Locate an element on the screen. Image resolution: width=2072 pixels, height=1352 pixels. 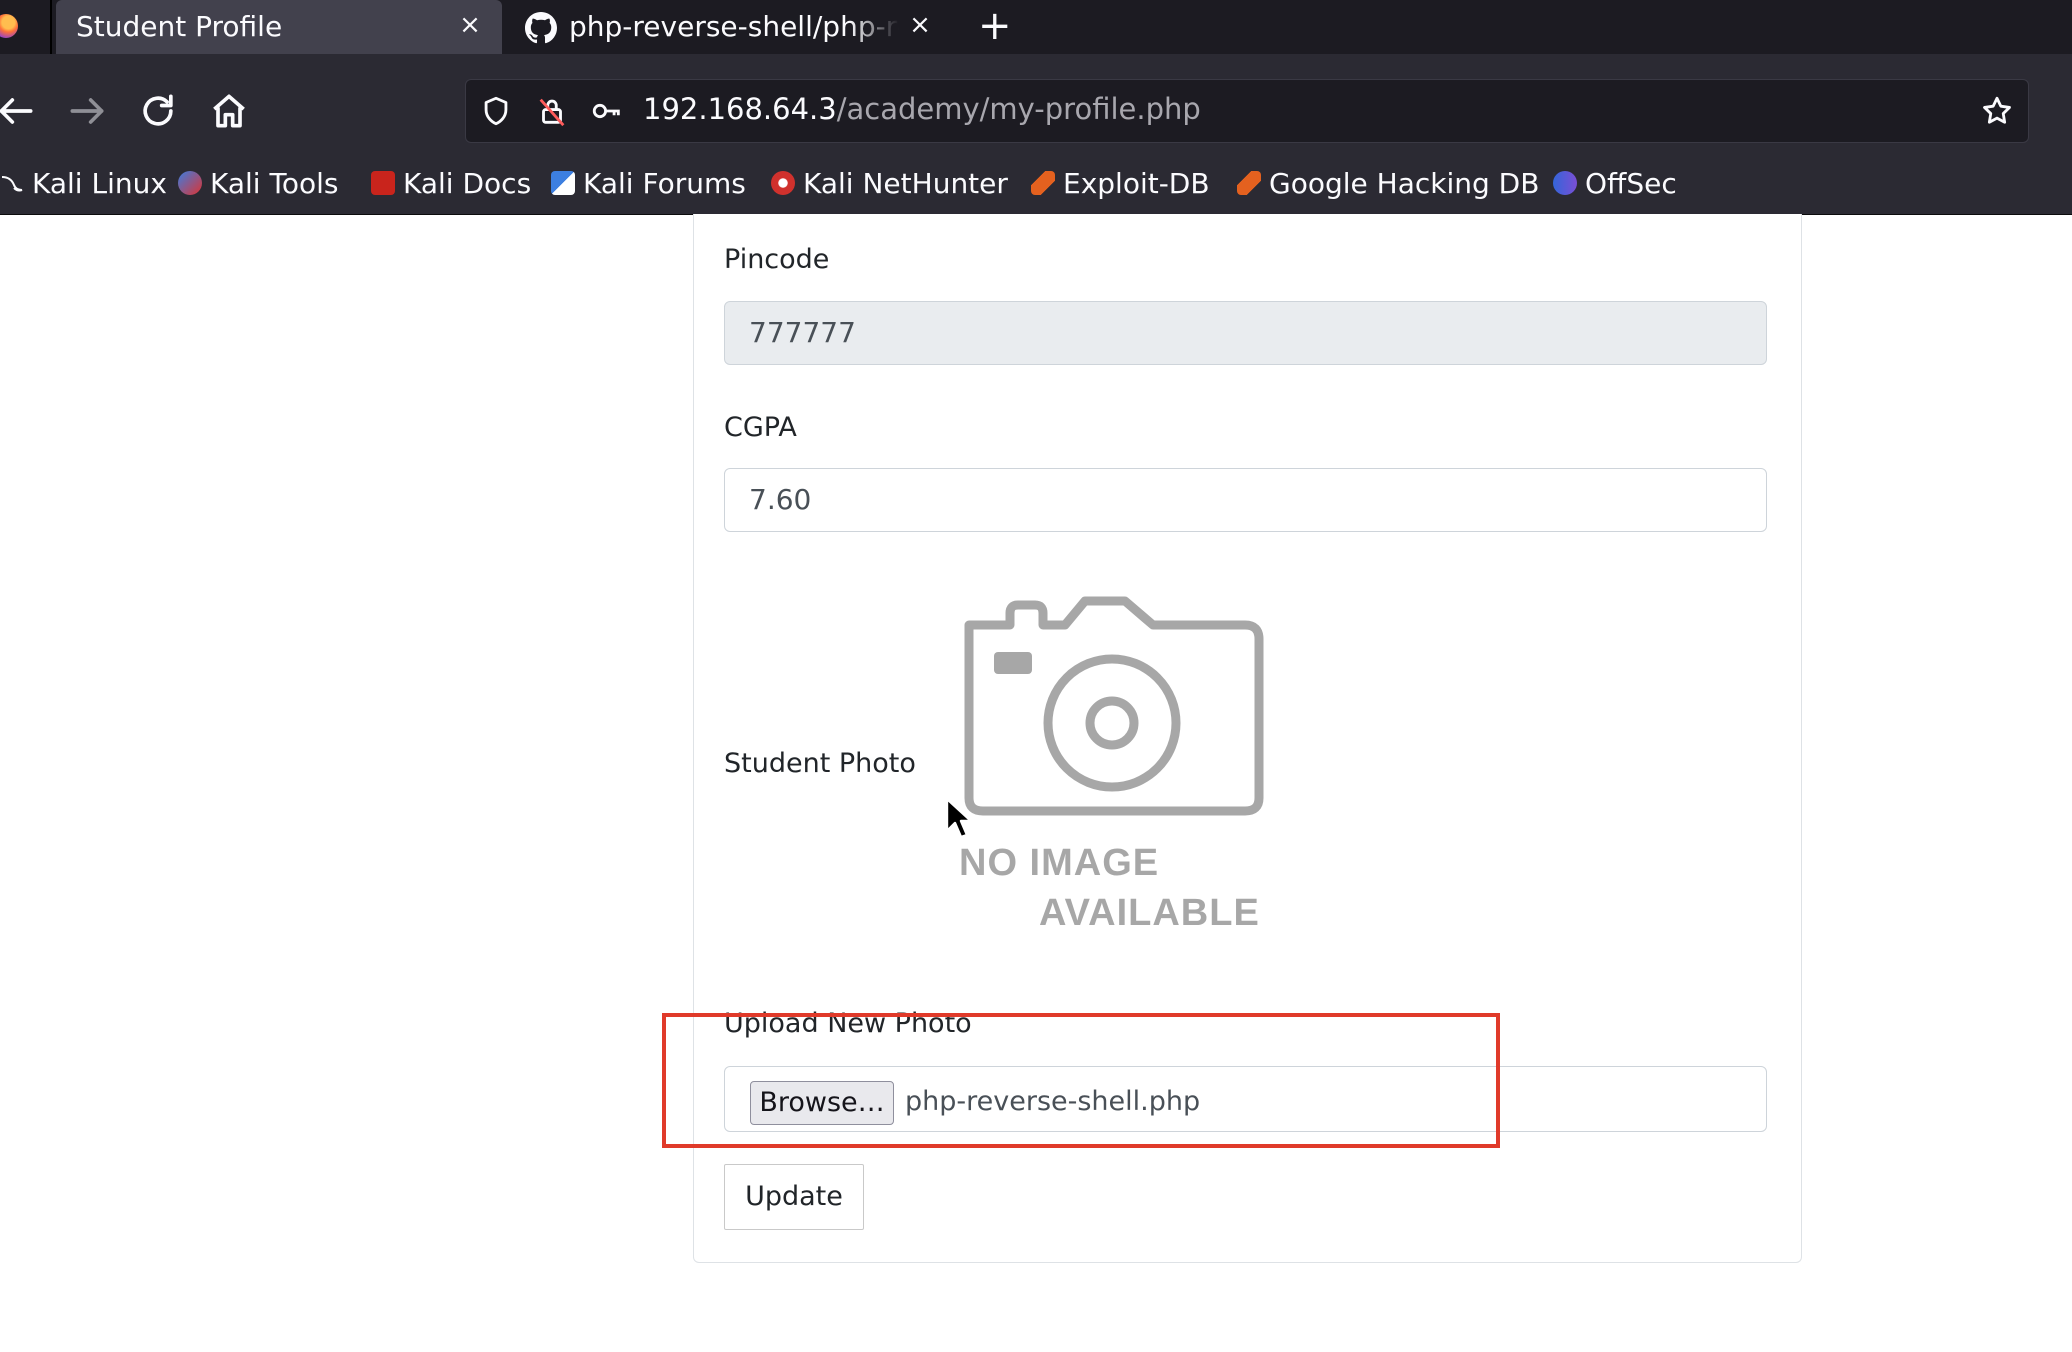
bookmark-label: Kali Forums is located at coordinates (664, 183).